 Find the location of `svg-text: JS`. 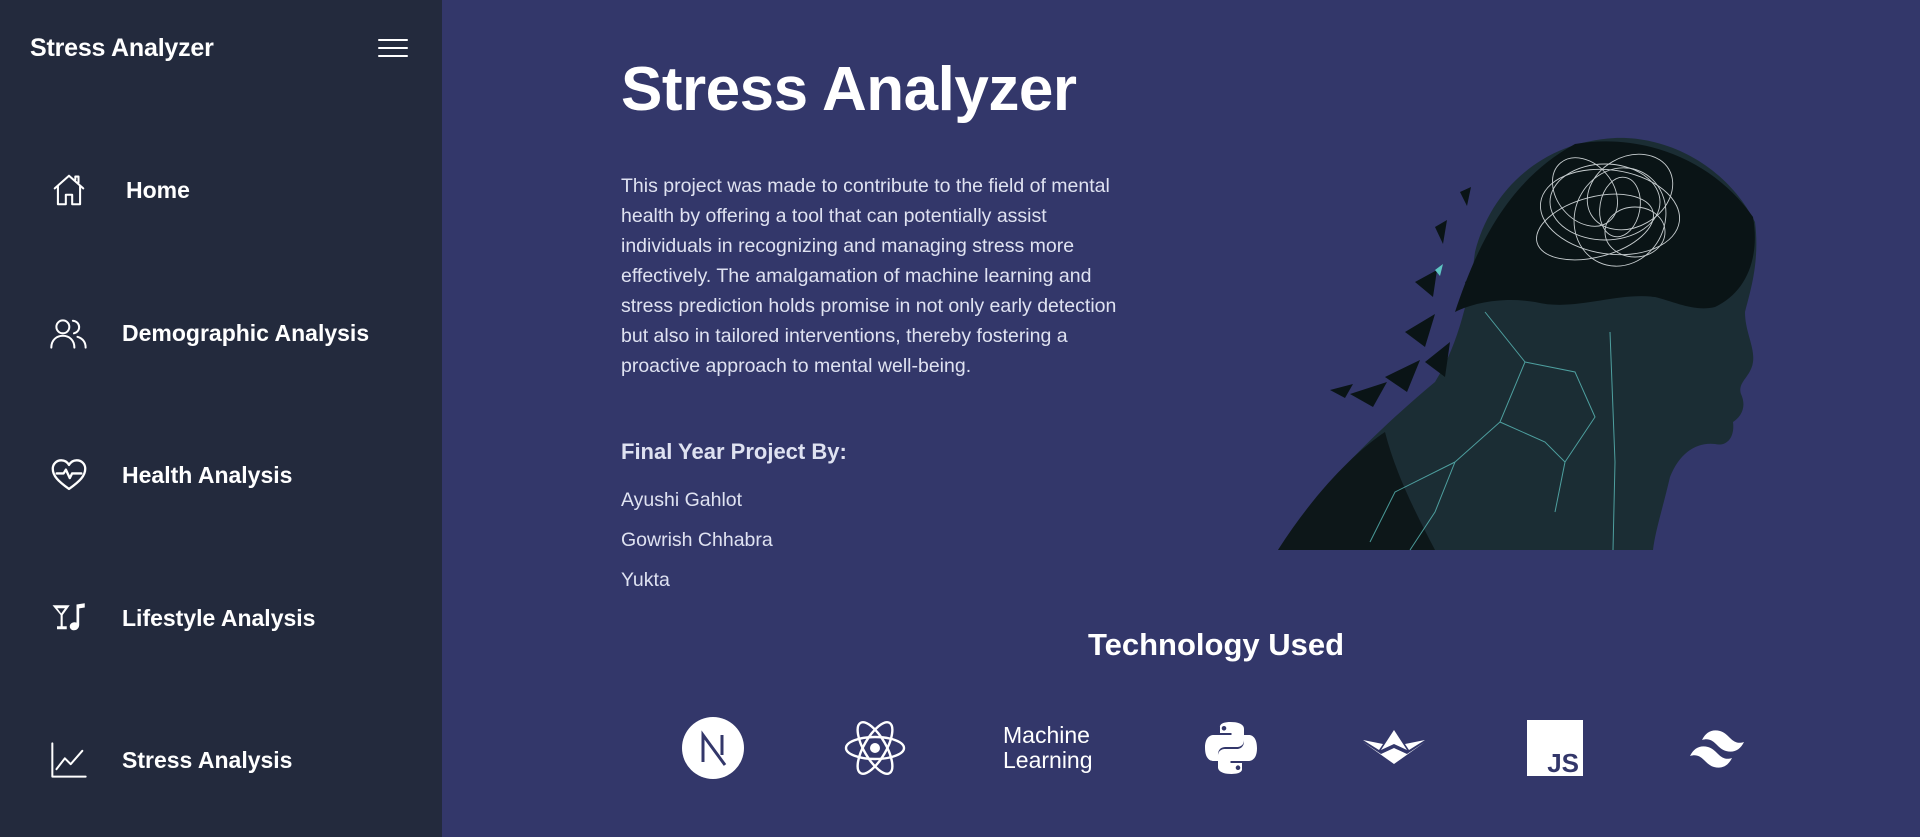

svg-text: JS is located at coordinates (1563, 762).